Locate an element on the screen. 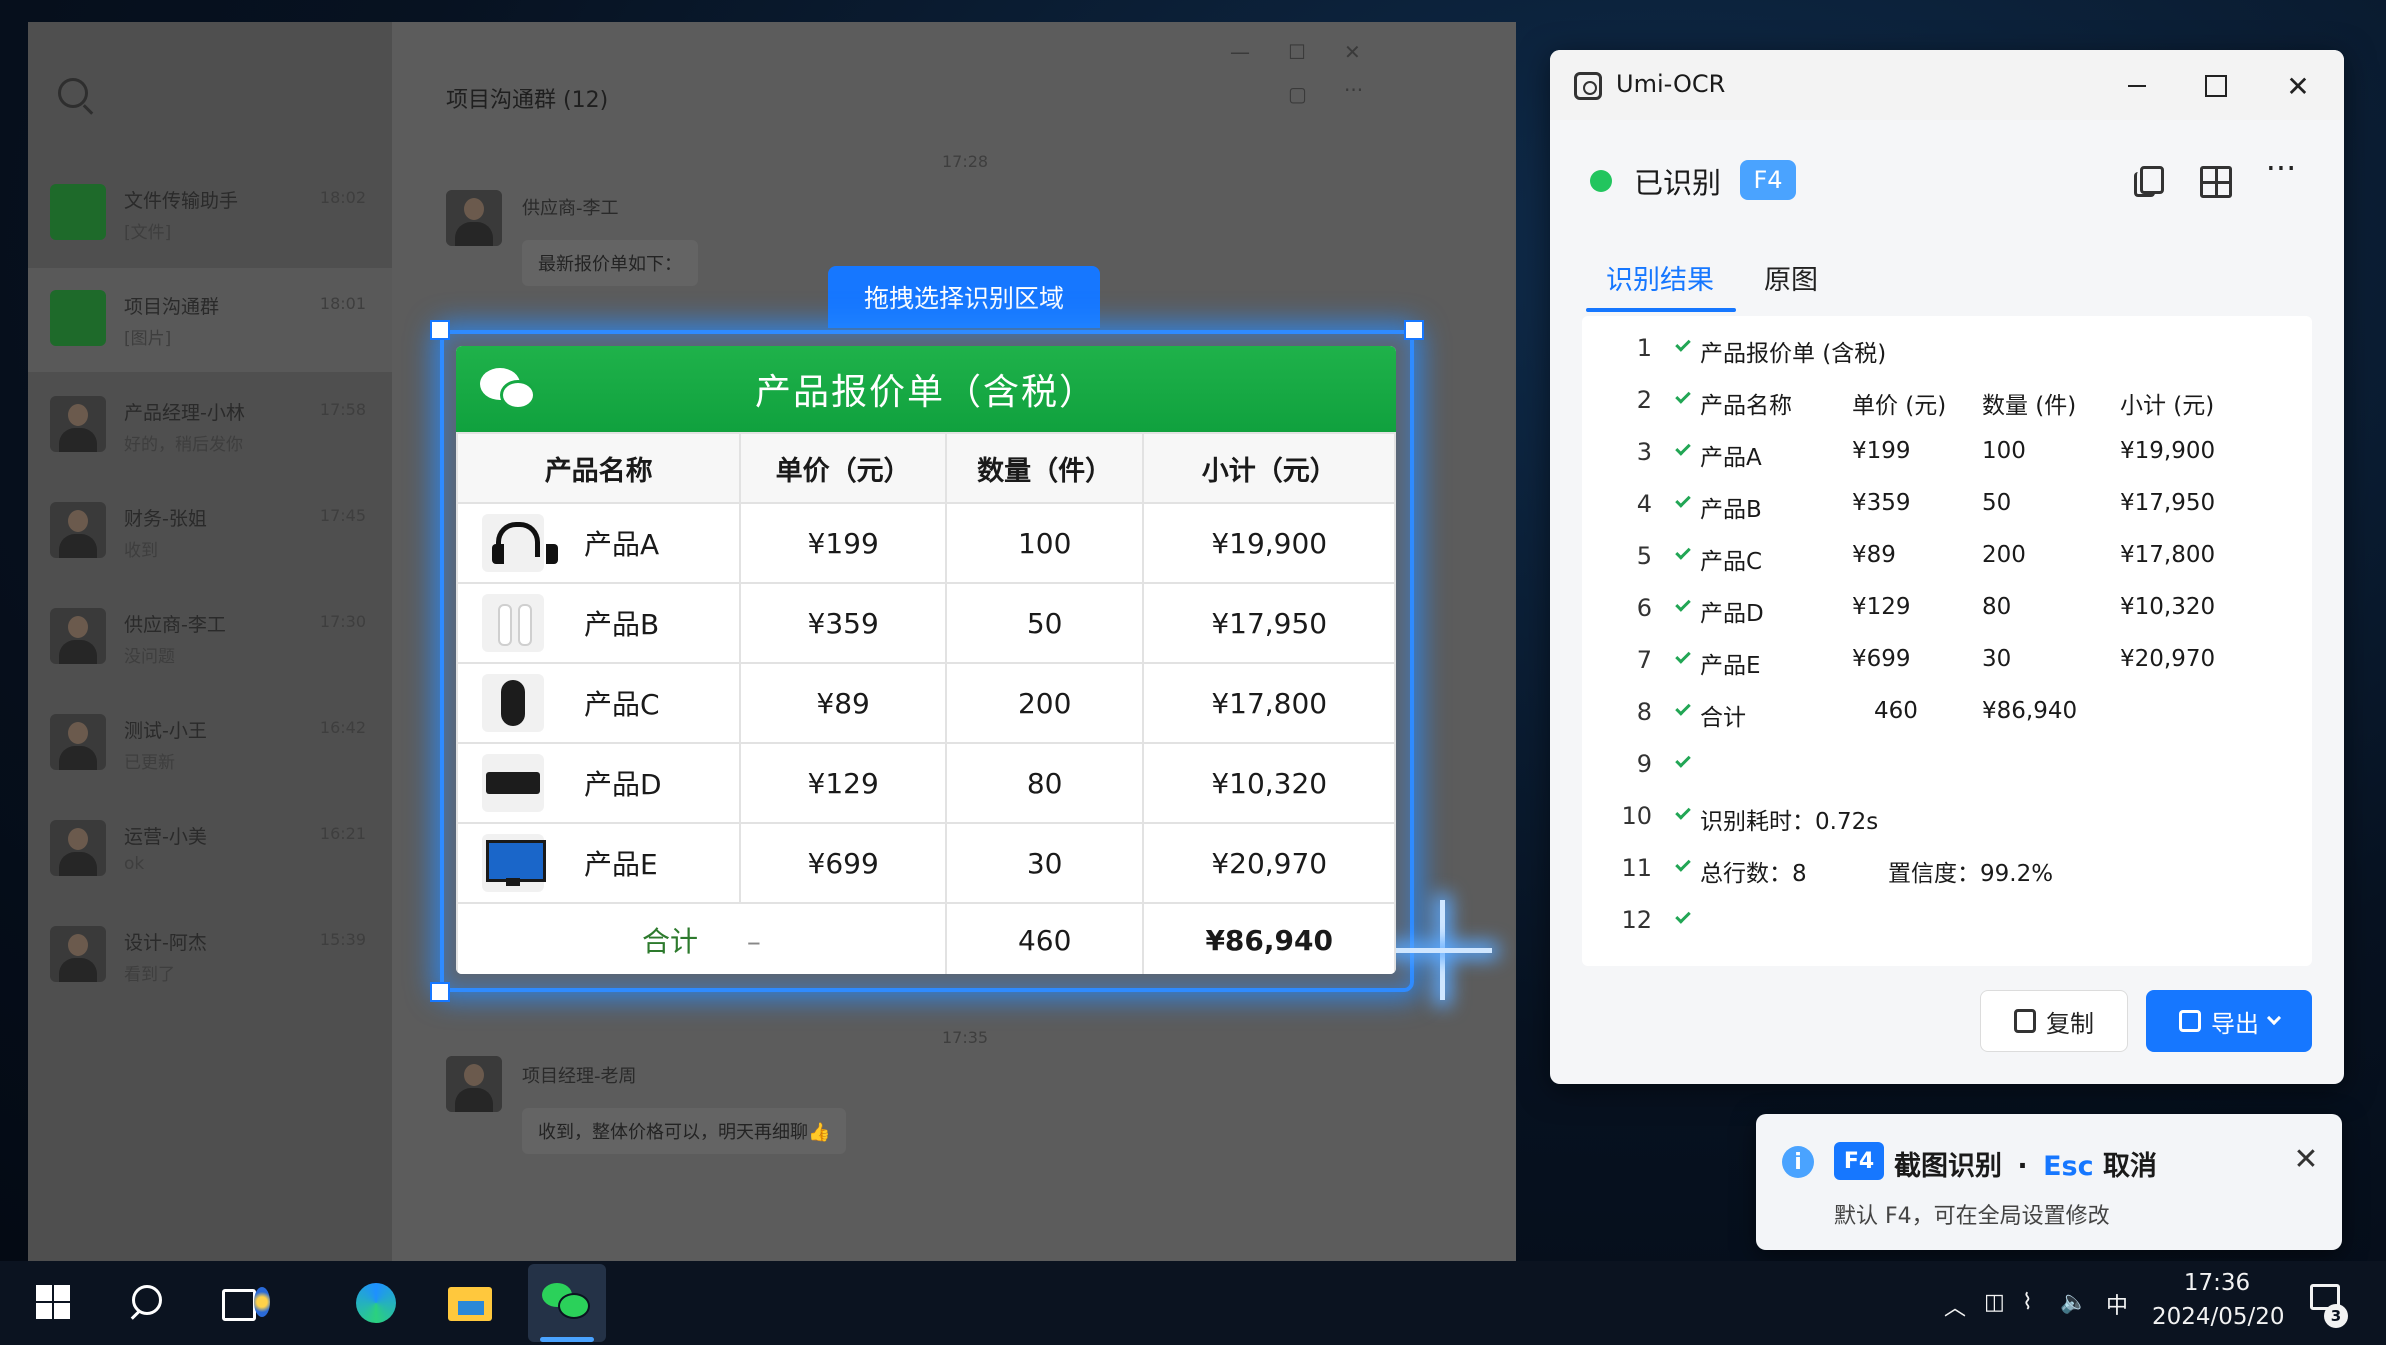 Image resolution: width=2386 pixels, height=1345 pixels. ocr-result-line: 12 is located at coordinates (1947, 922).